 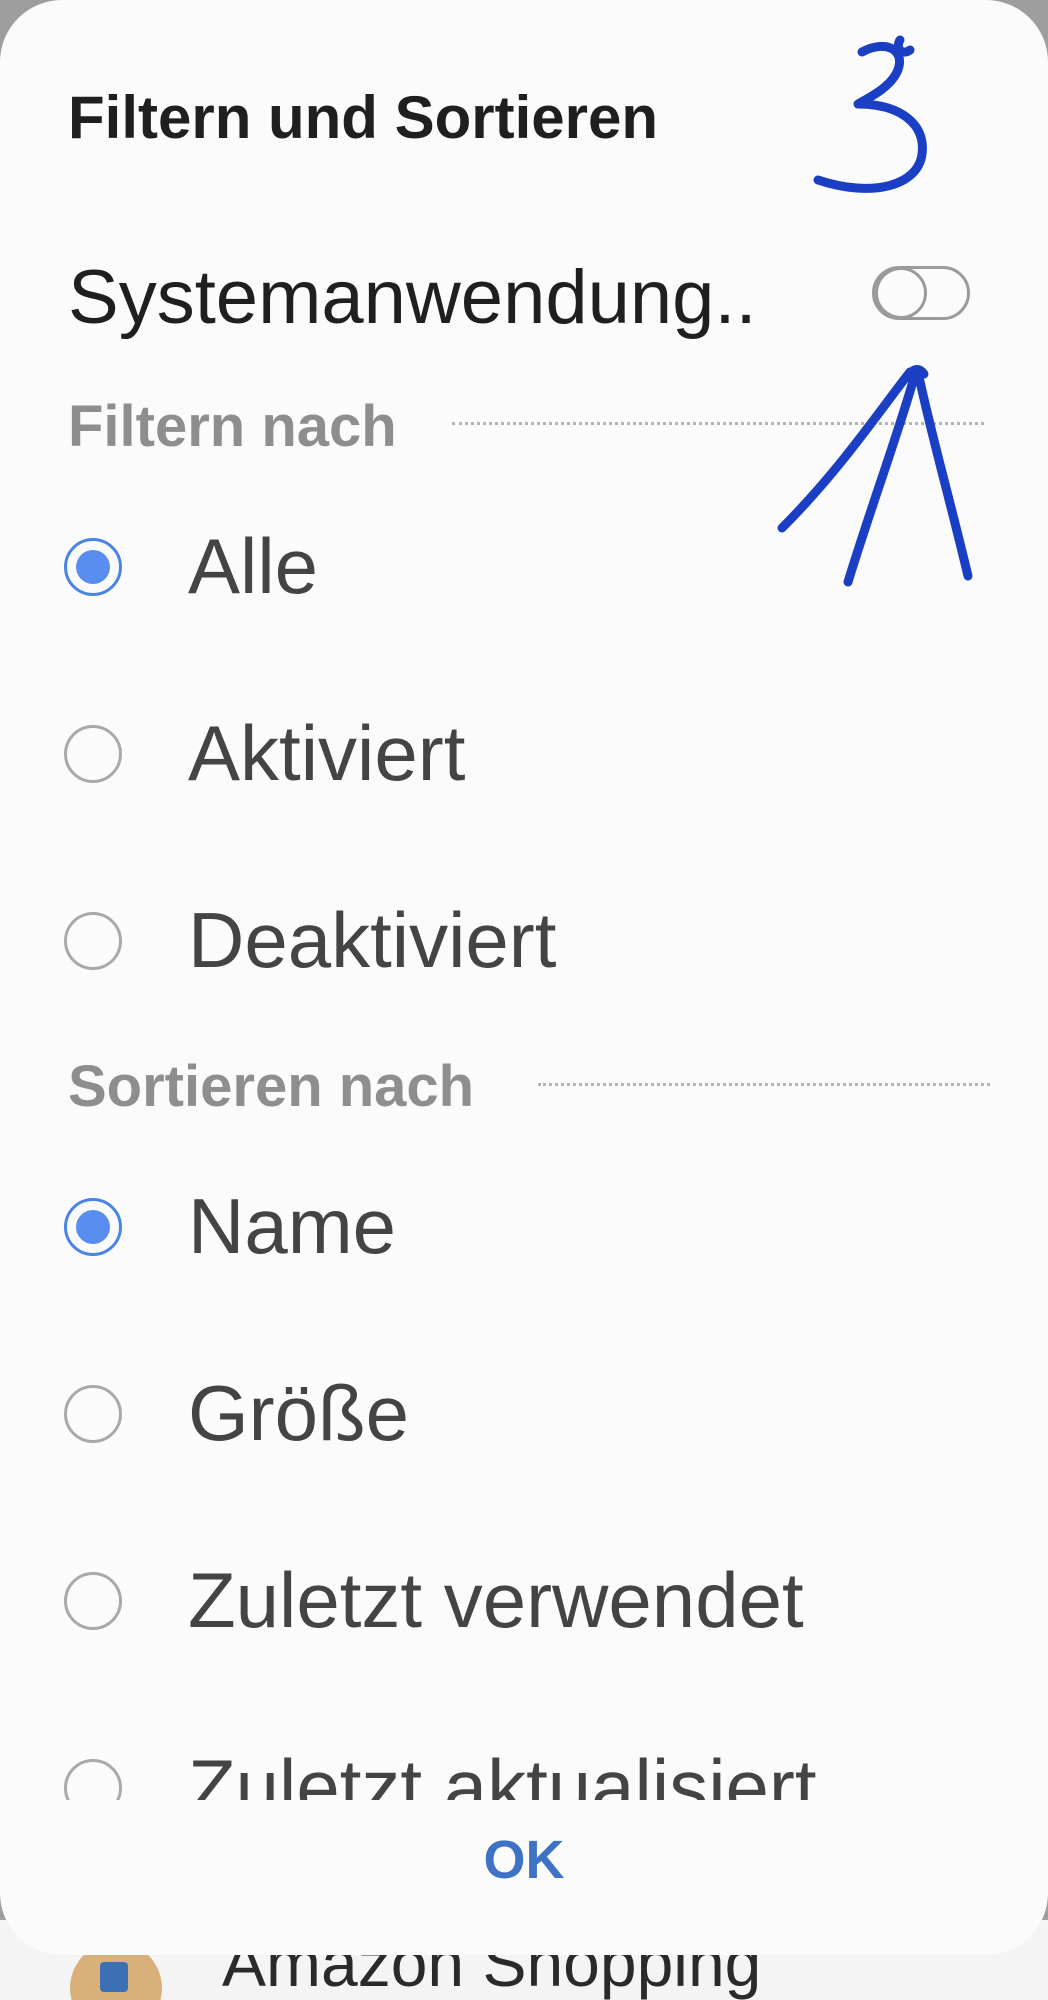 I want to click on sort-option-zuletzt-verwendet: Zuletzt verwendet, so click(x=524, y=1602).